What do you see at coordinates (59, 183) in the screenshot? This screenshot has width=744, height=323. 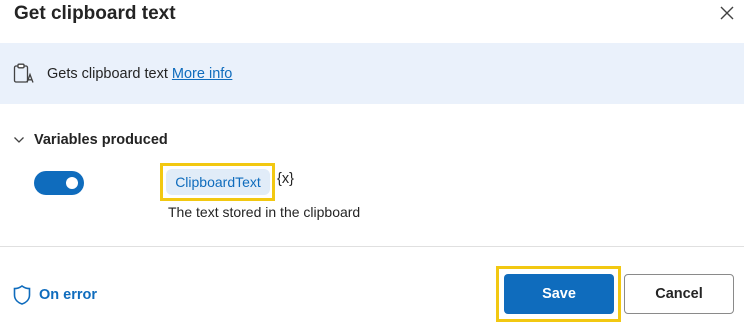 I see `variable-toggle-switch` at bounding box center [59, 183].